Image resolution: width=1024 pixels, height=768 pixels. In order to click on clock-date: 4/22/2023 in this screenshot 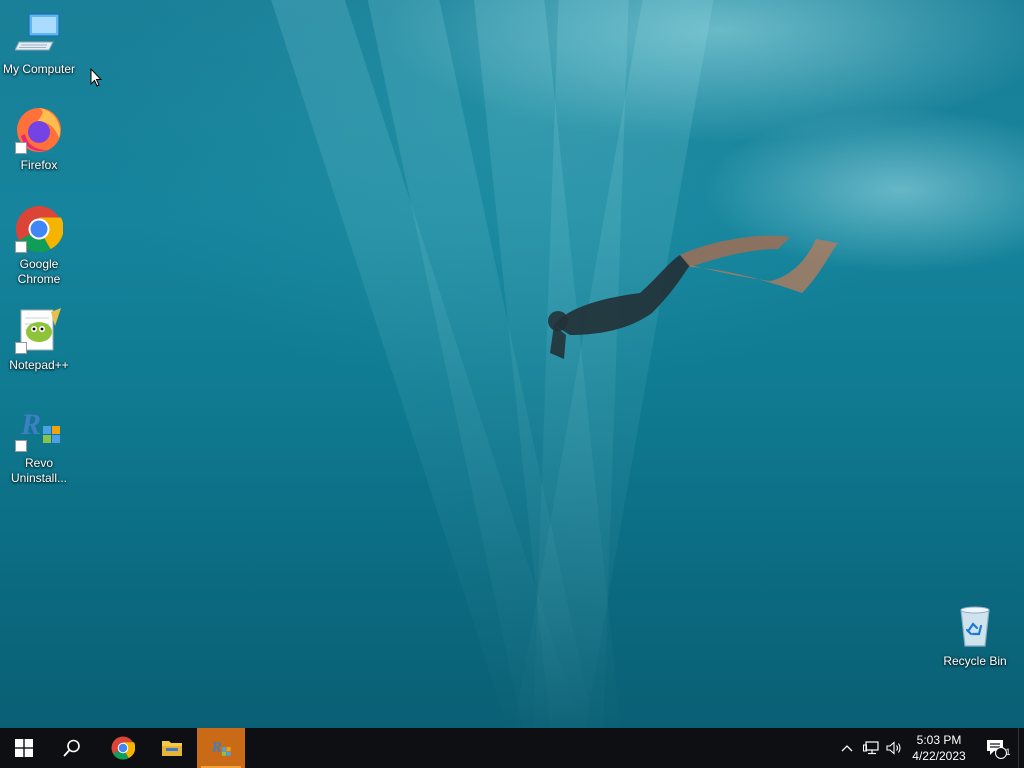, I will do `click(939, 756)`.